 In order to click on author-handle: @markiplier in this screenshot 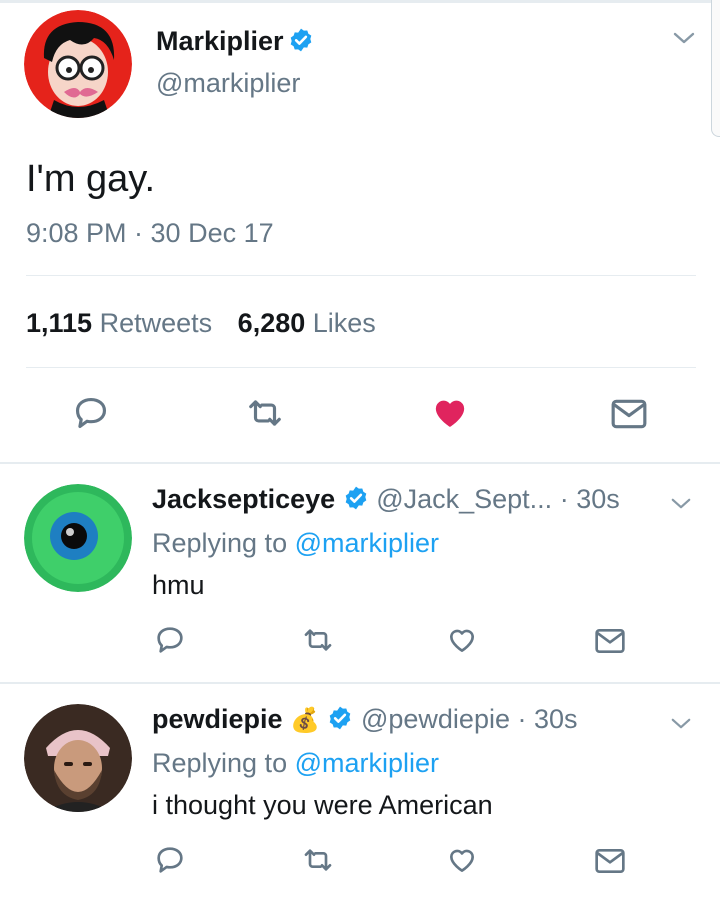, I will do `click(228, 83)`.